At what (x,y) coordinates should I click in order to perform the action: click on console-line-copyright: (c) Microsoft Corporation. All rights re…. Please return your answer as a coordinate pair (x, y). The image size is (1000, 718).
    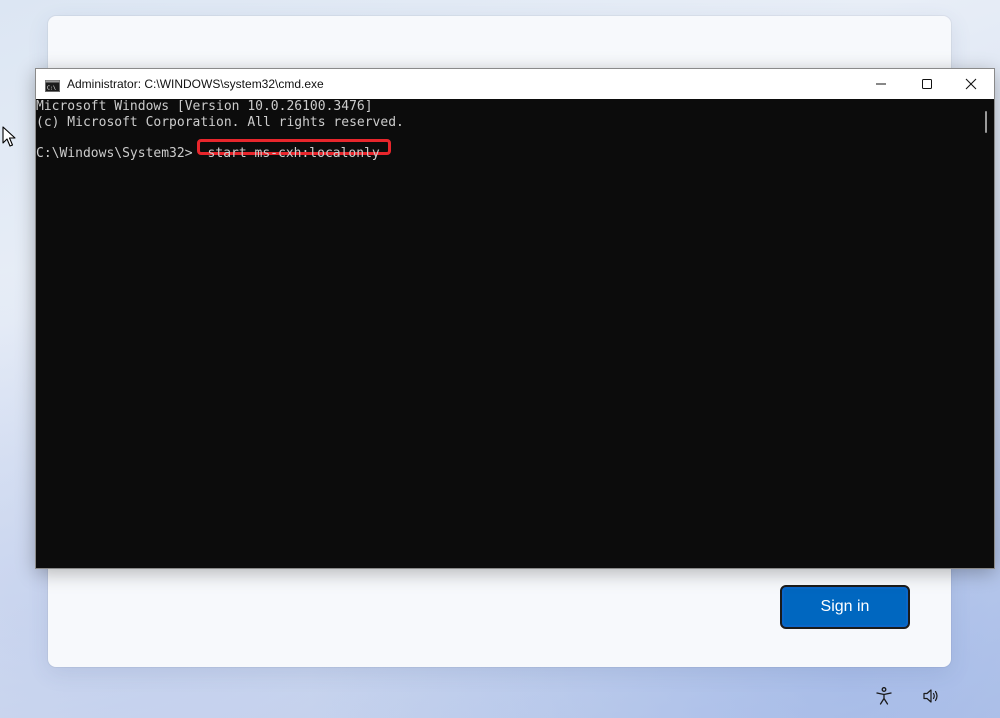
    Looking at the image, I should click on (220, 122).